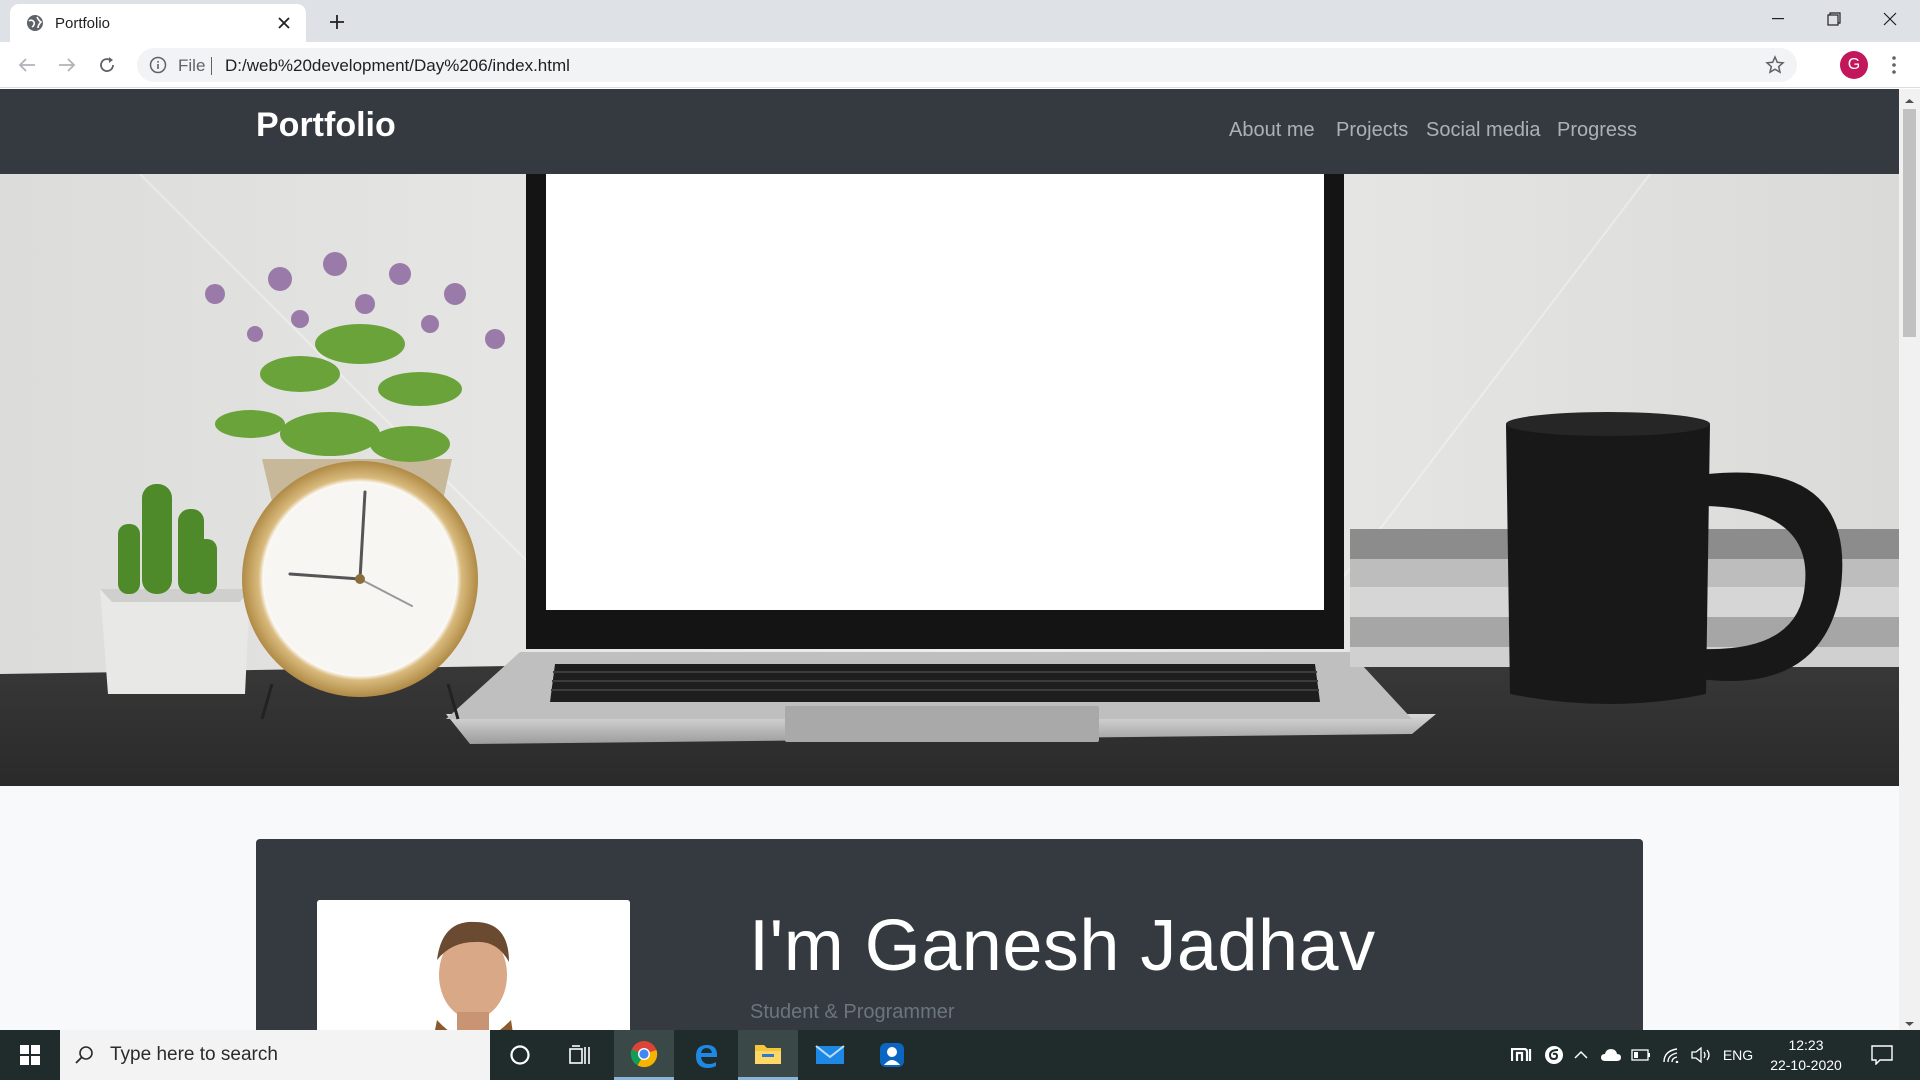 The width and height of the screenshot is (1920, 1080). What do you see at coordinates (1834, 19) in the screenshot?
I see `restore-button` at bounding box center [1834, 19].